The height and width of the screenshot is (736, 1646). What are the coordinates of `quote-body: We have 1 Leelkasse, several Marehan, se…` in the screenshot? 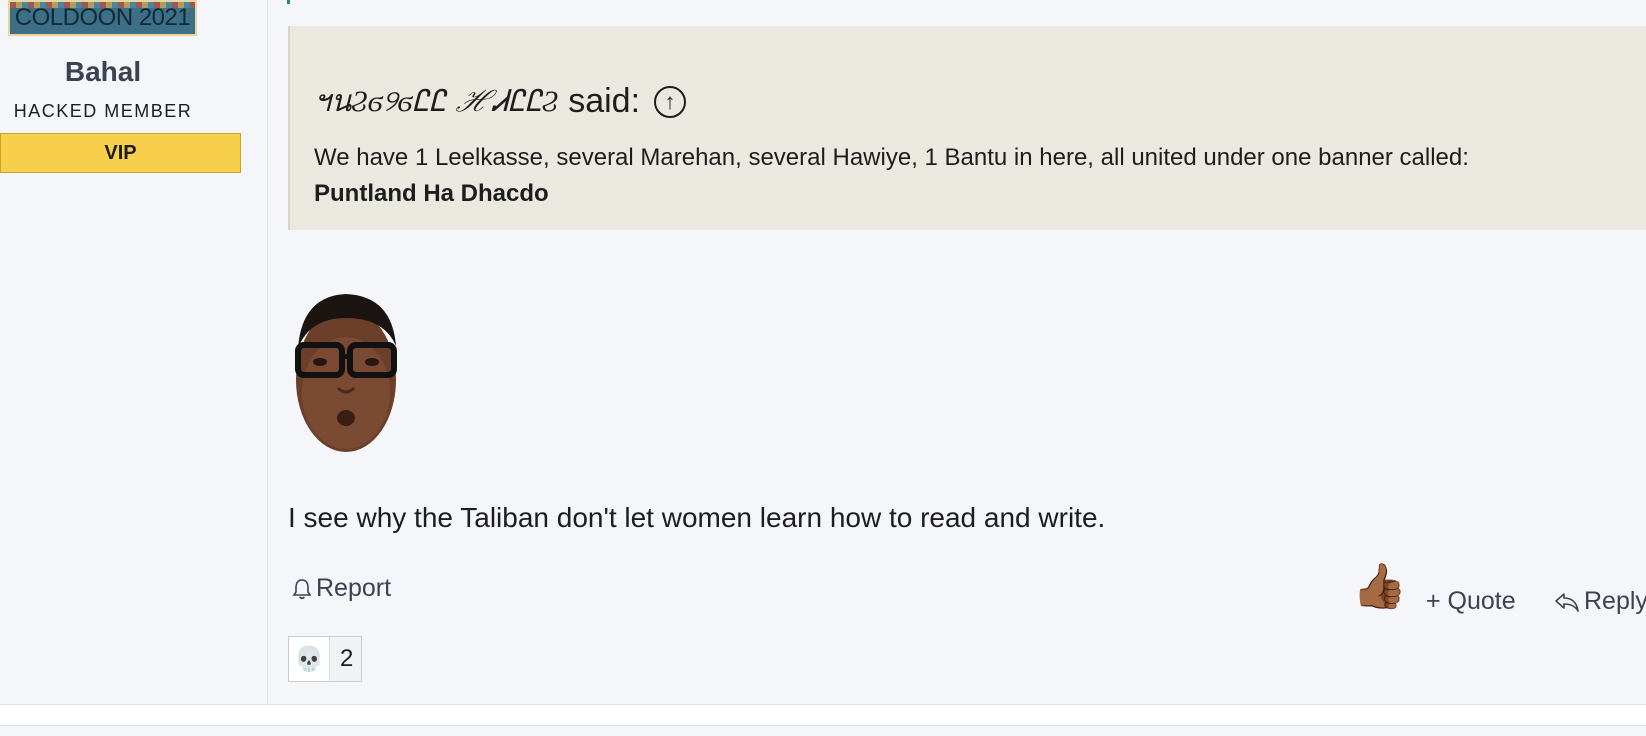 It's located at (974, 176).